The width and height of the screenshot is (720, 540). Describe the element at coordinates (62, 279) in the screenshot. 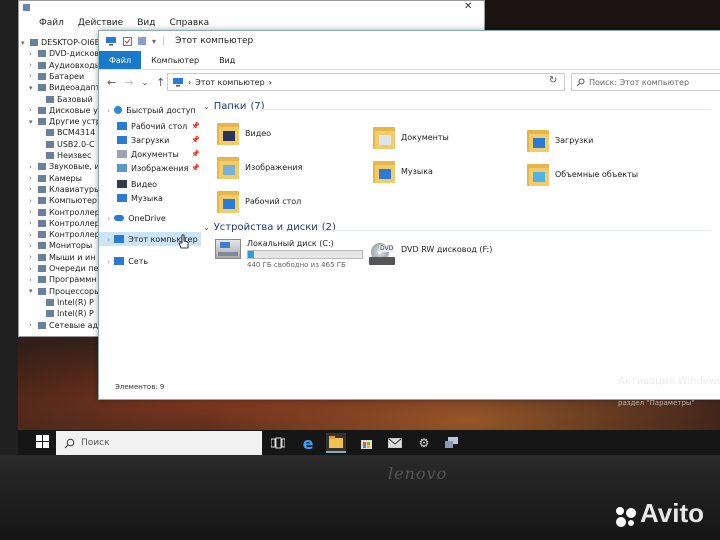

I see `device-tree-item: › Программн` at that location.